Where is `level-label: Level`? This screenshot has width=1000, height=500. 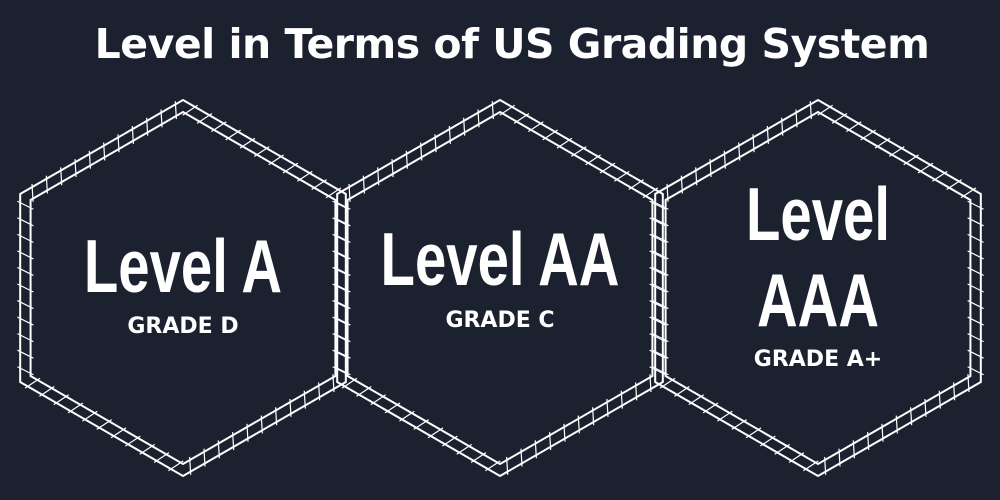
level-label: Level is located at coordinates (818, 215).